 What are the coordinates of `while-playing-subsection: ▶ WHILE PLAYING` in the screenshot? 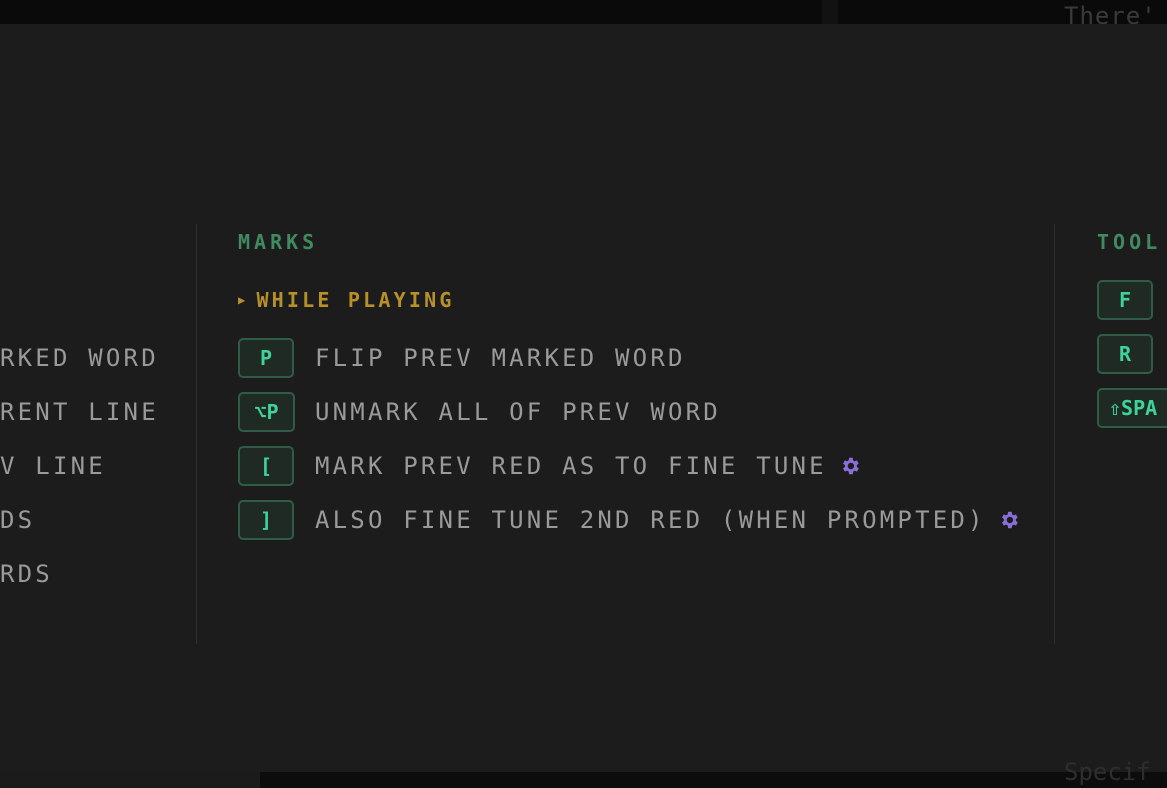 It's located at (346, 300).